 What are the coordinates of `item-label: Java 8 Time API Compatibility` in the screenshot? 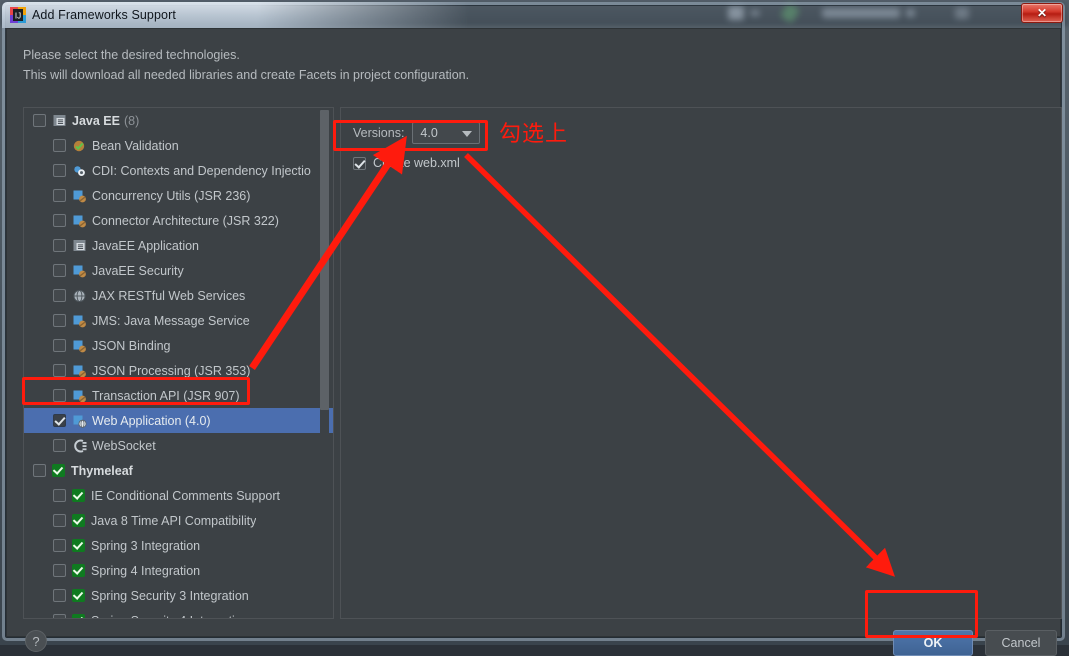 It's located at (174, 520).